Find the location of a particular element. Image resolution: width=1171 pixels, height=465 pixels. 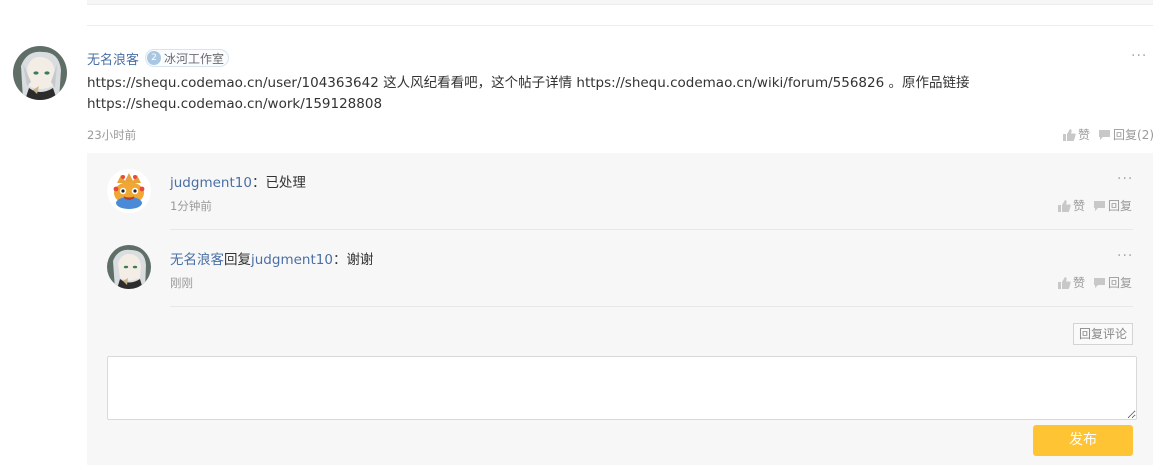

studio-name: 冰河工作室 is located at coordinates (194, 58).